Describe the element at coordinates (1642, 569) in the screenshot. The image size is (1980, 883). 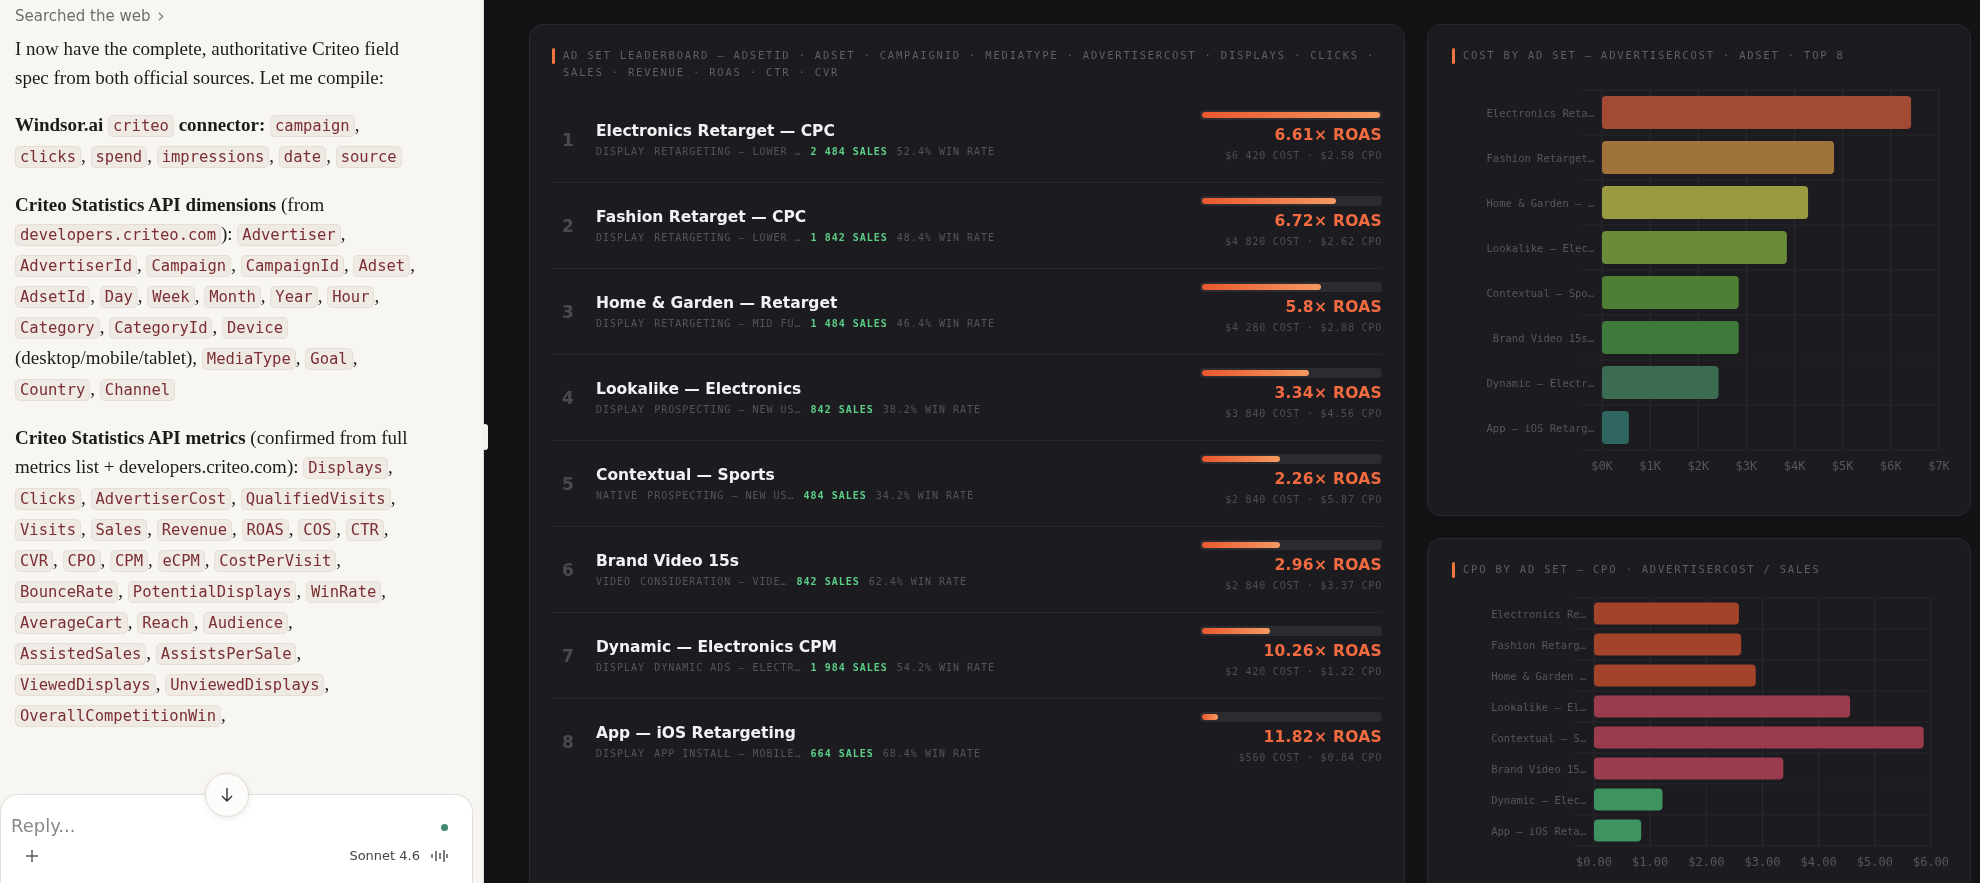
I see `chart-title: CPO BY AD SET — CPO · ADVERTISERCOST / SALES` at that location.